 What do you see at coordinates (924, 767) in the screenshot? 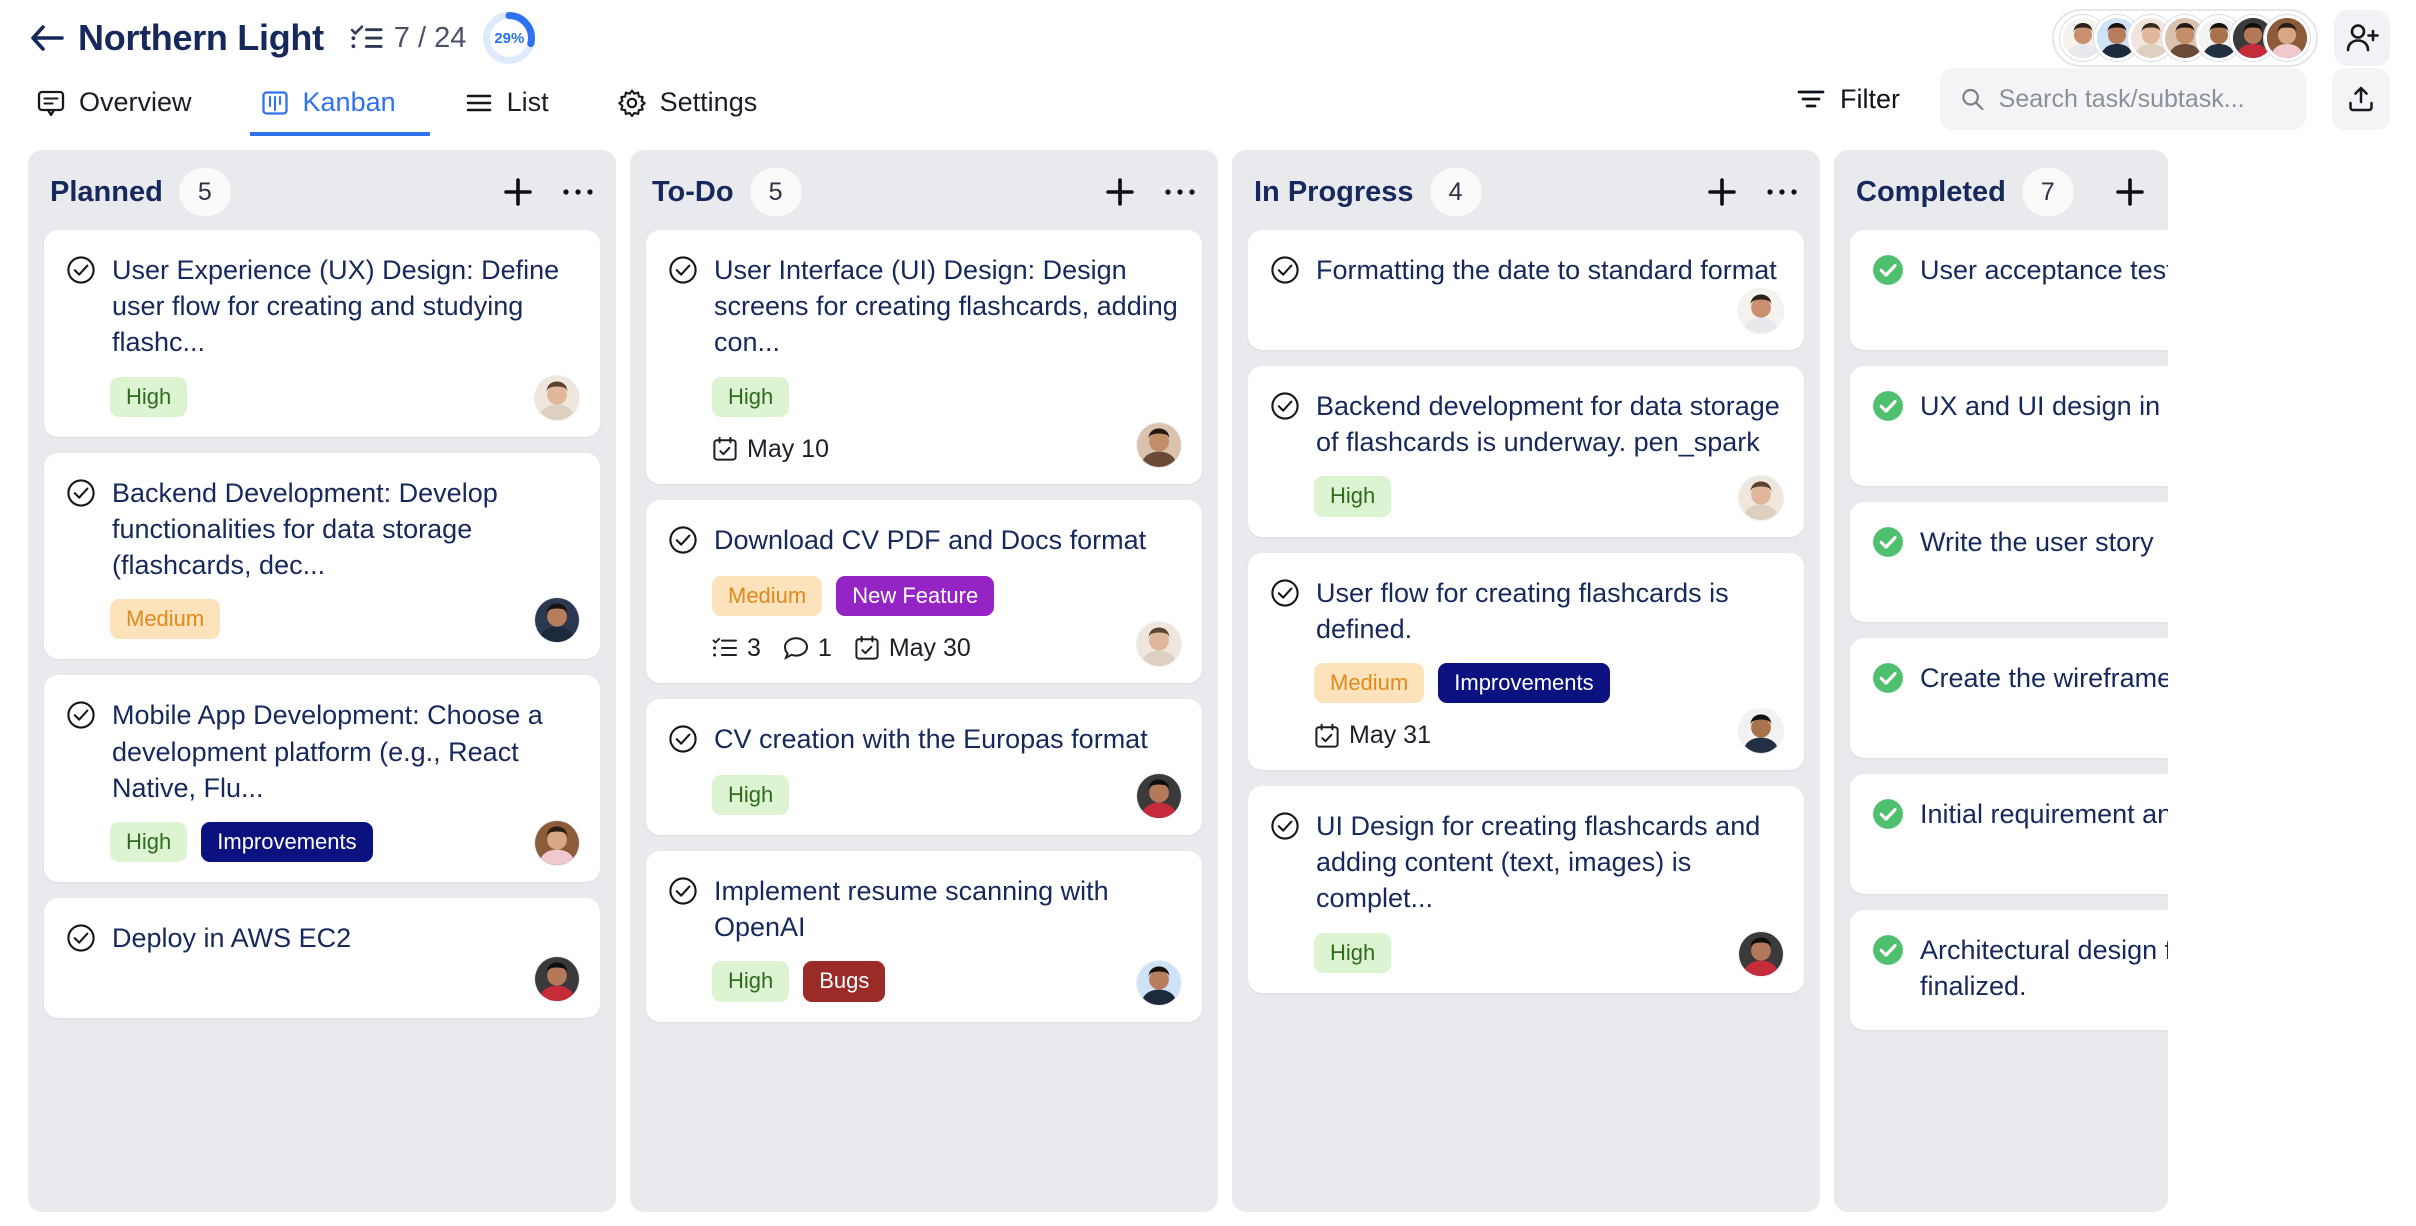
I see `task-card: CV creation with the Europas format High` at bounding box center [924, 767].